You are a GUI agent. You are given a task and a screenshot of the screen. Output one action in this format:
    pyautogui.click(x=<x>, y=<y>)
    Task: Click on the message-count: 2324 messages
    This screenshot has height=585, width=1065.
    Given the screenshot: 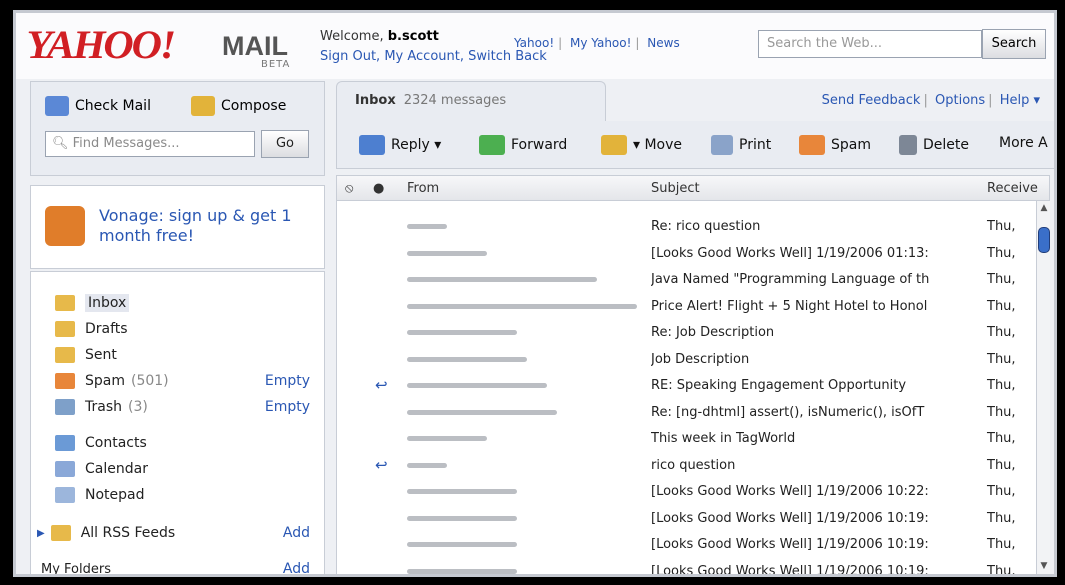 What is the action you would take?
    pyautogui.click(x=455, y=100)
    